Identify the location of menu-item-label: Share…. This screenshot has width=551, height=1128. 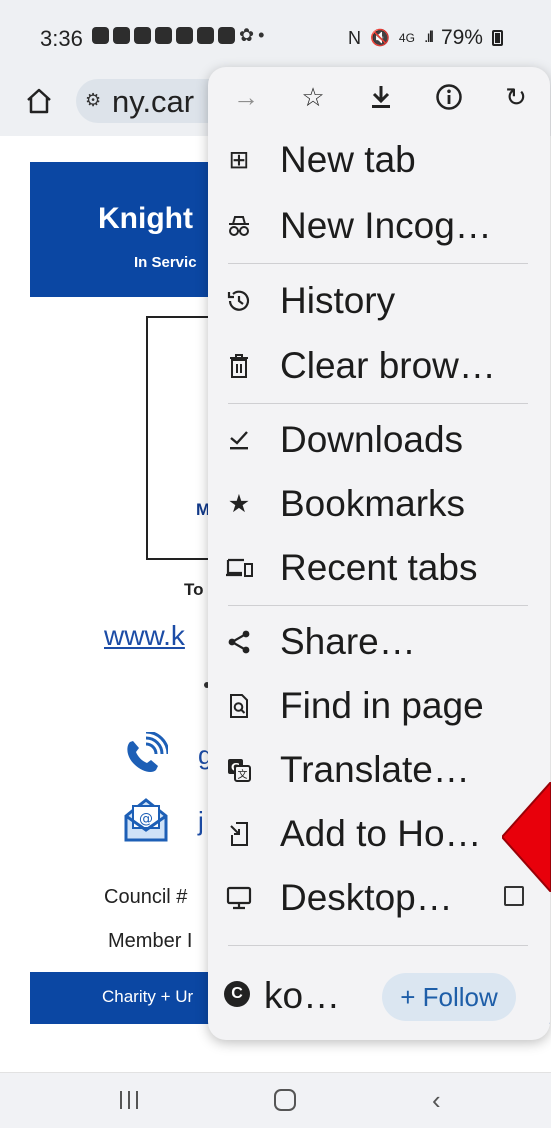
(348, 641).